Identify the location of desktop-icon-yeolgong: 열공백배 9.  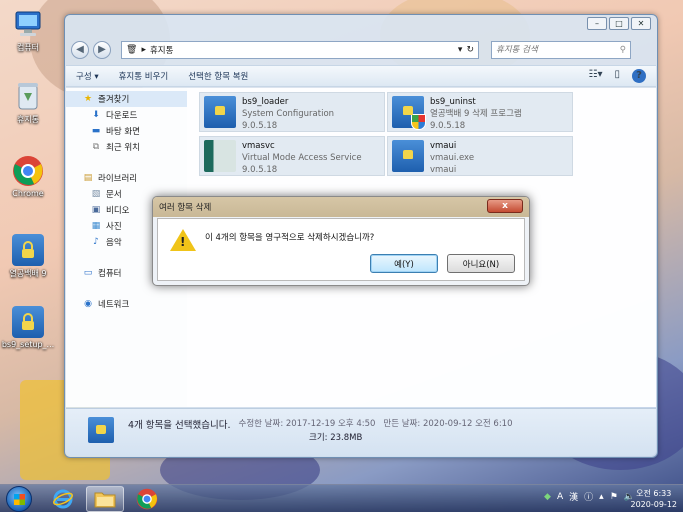
(28, 256).